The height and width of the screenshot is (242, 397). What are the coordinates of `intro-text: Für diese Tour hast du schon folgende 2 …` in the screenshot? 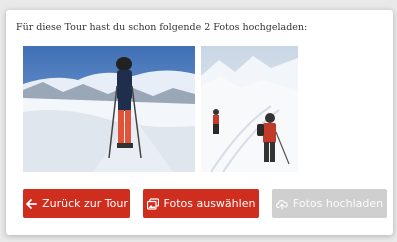 It's located at (162, 27).